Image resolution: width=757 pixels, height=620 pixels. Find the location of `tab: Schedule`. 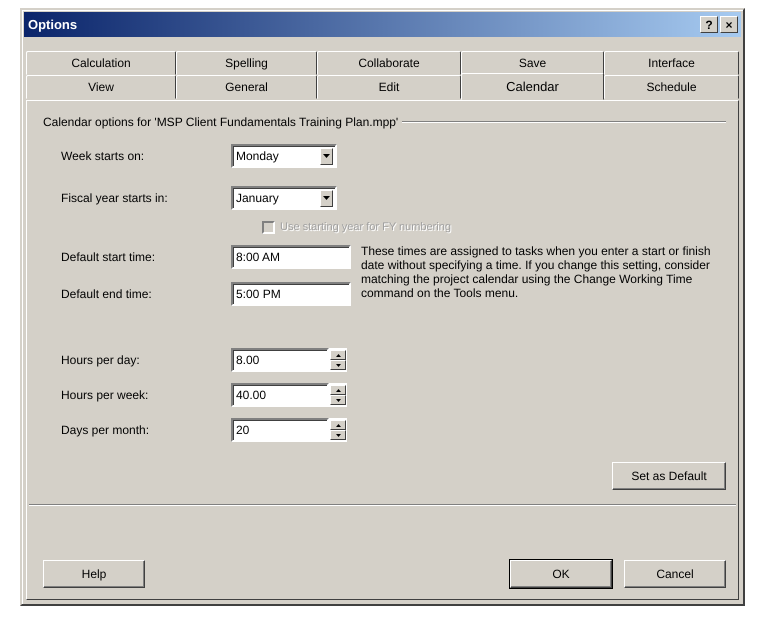

tab: Schedule is located at coordinates (671, 87).